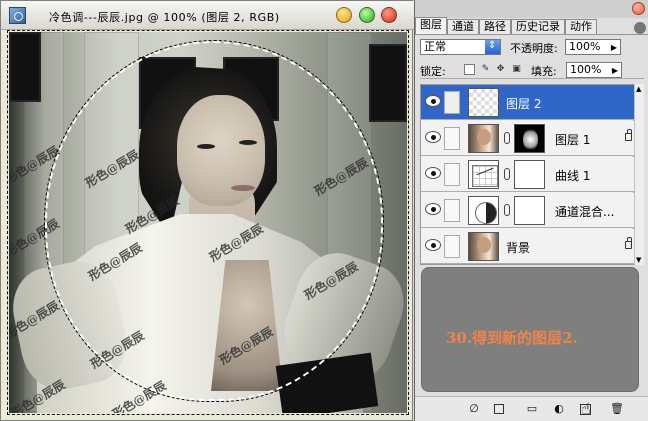  What do you see at coordinates (559, 409) in the screenshot?
I see `adjustment-layer-icon: ◐` at bounding box center [559, 409].